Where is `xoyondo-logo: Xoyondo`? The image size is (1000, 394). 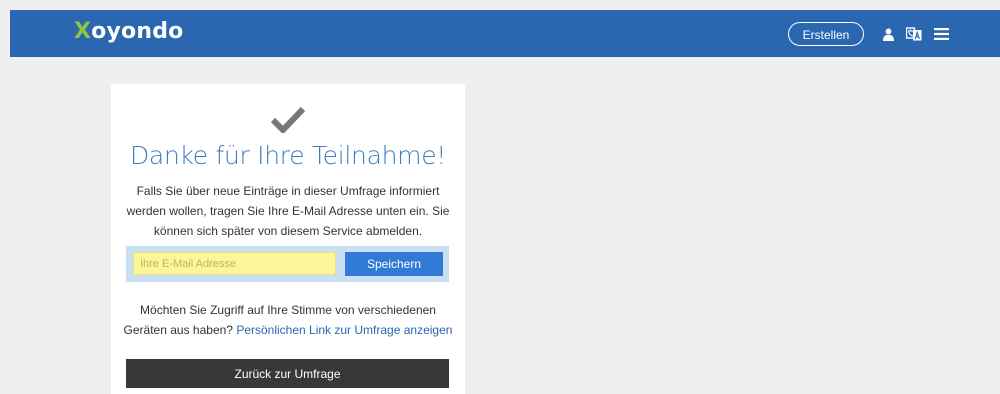
xoyondo-logo: Xoyondo is located at coordinates (128, 31).